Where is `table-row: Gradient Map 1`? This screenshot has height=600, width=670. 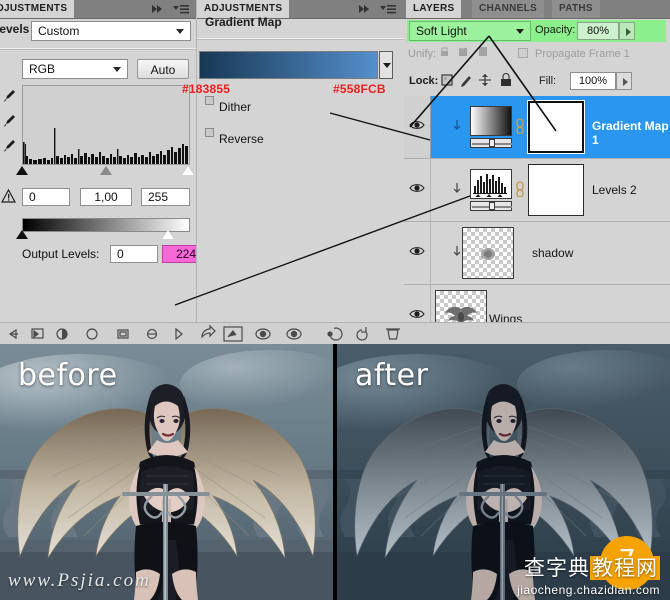 table-row: Gradient Map 1 is located at coordinates (537, 127).